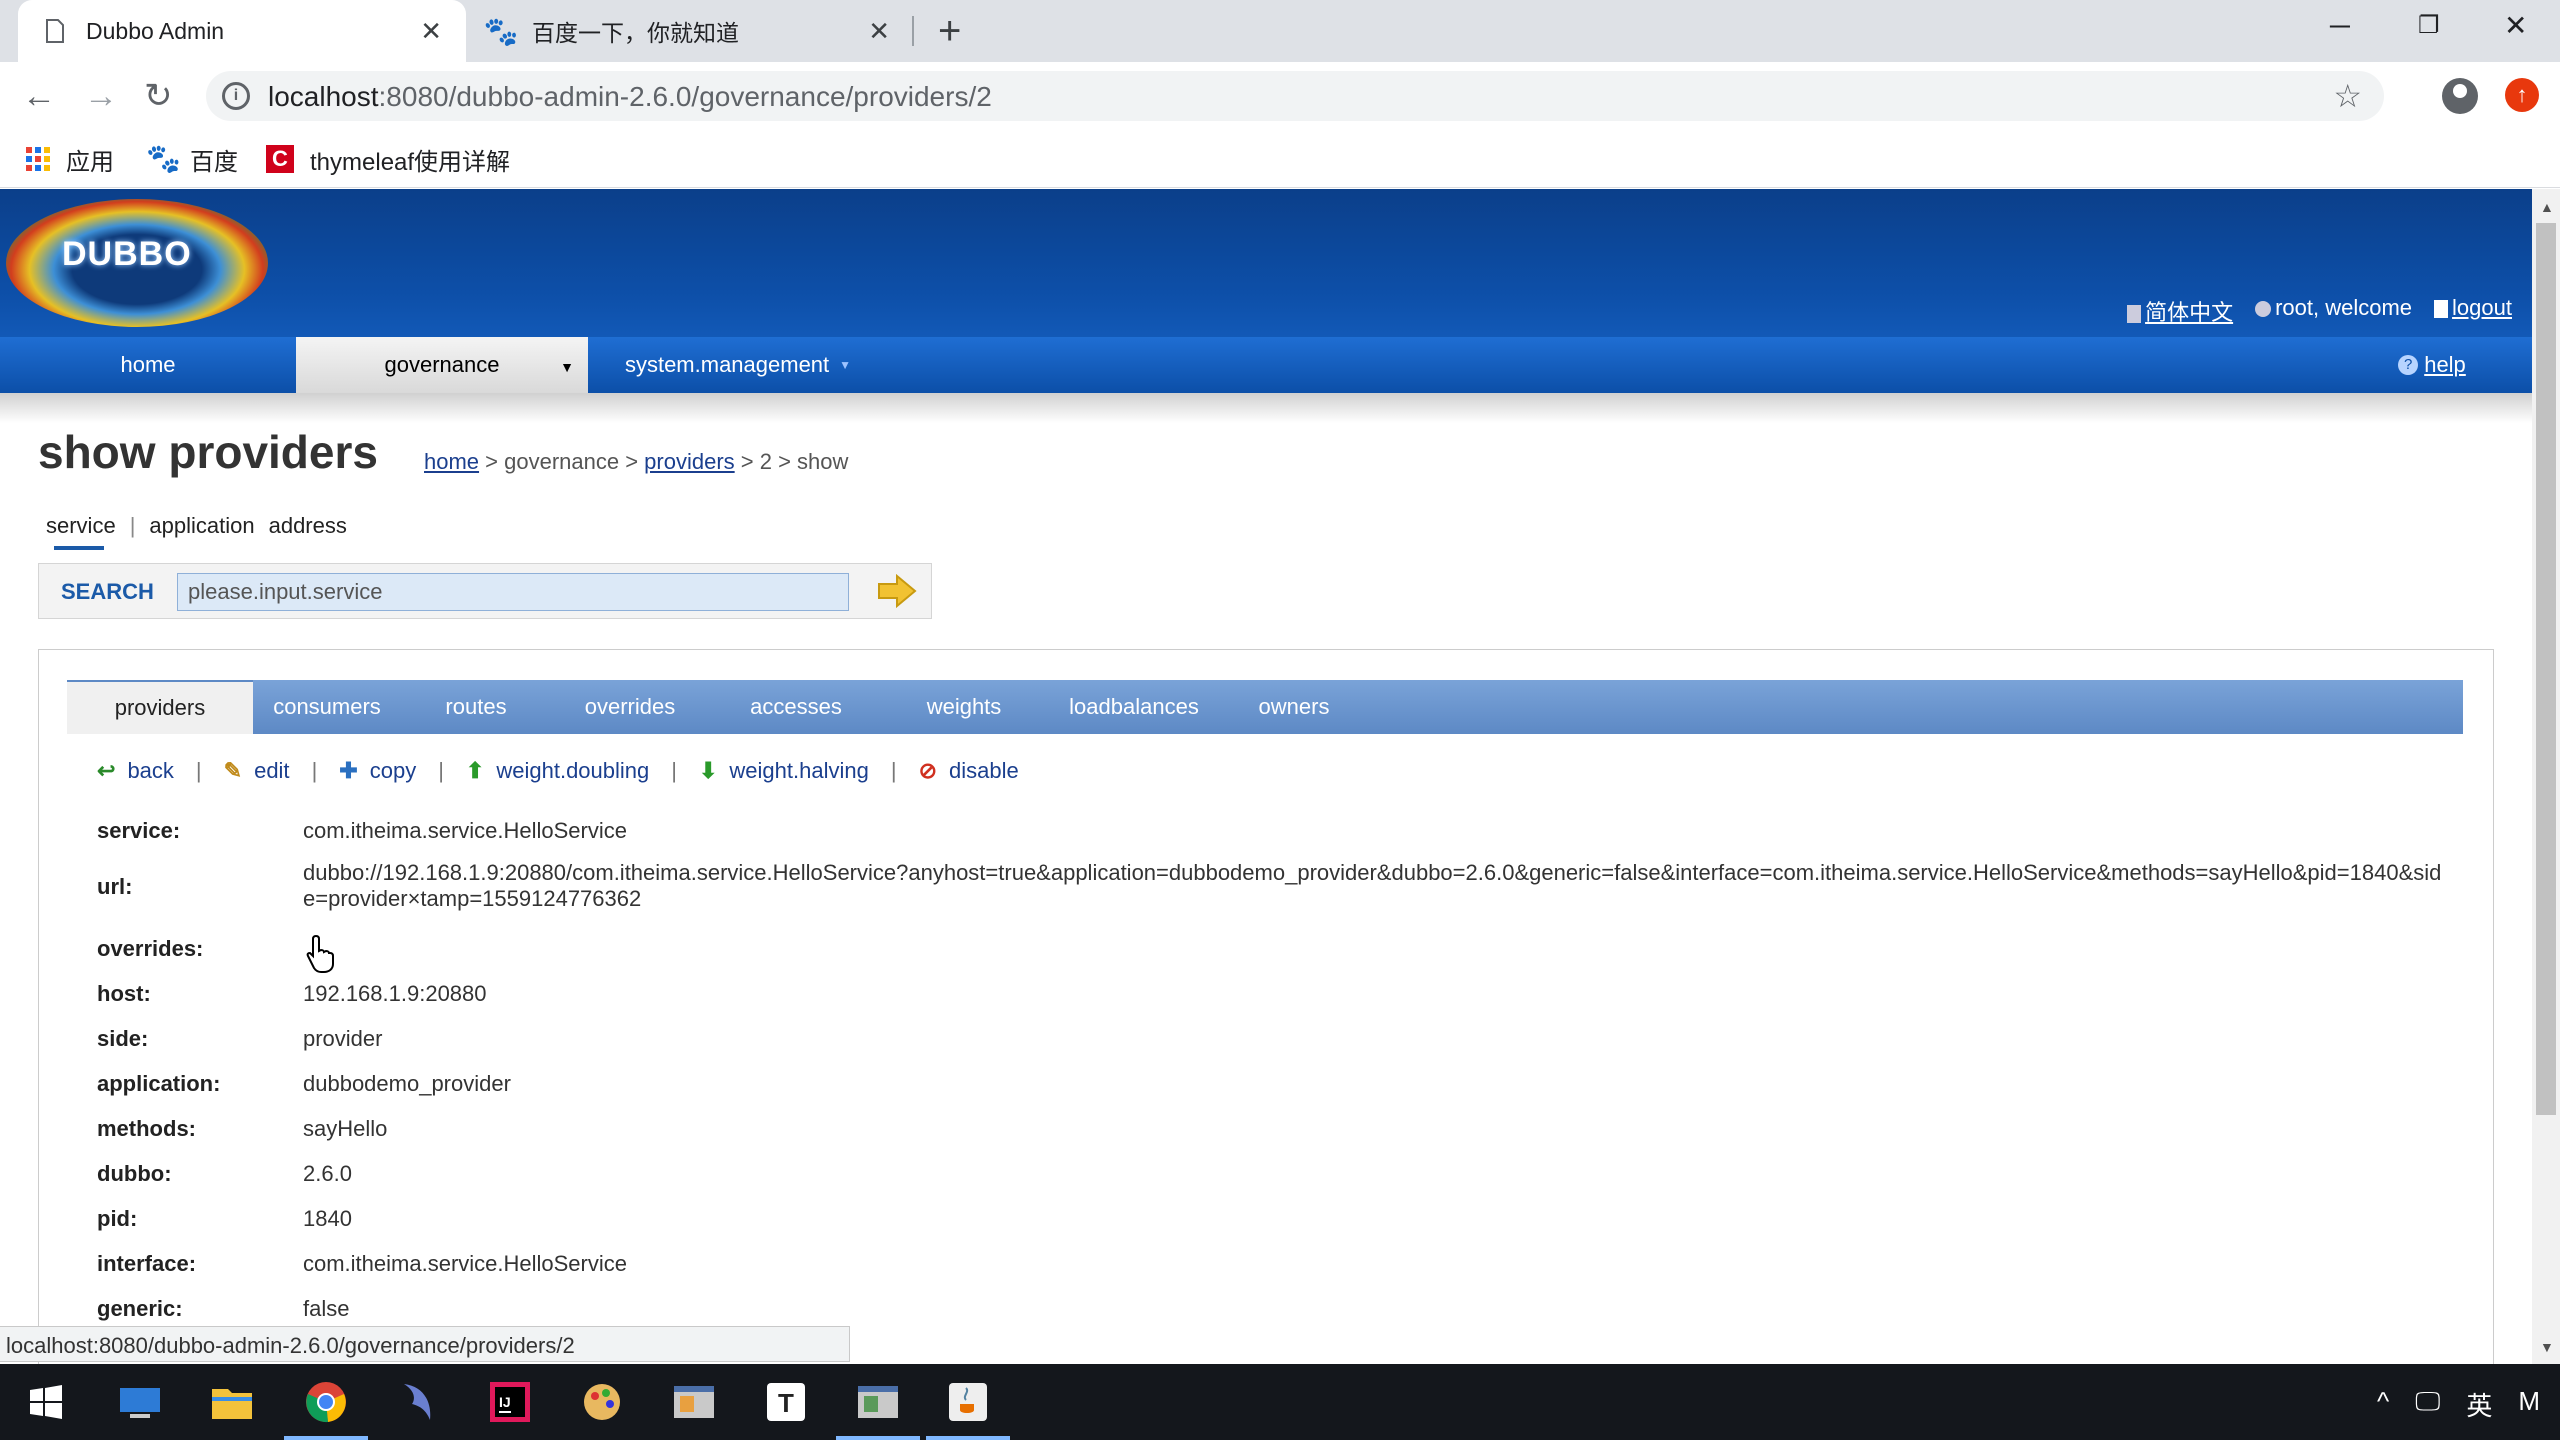  What do you see at coordinates (964, 707) in the screenshot?
I see `tab-weights: weights` at bounding box center [964, 707].